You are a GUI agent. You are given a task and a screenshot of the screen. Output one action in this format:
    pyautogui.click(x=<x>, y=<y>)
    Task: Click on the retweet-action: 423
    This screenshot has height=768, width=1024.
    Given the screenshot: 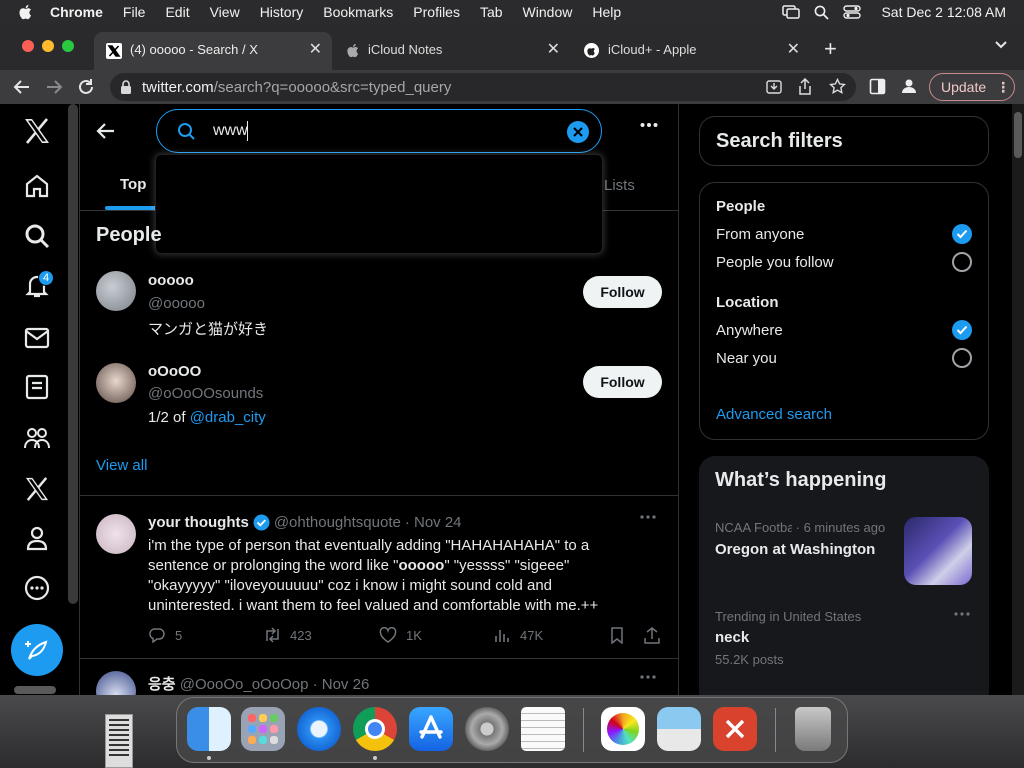 What is the action you would take?
    pyautogui.click(x=287, y=635)
    